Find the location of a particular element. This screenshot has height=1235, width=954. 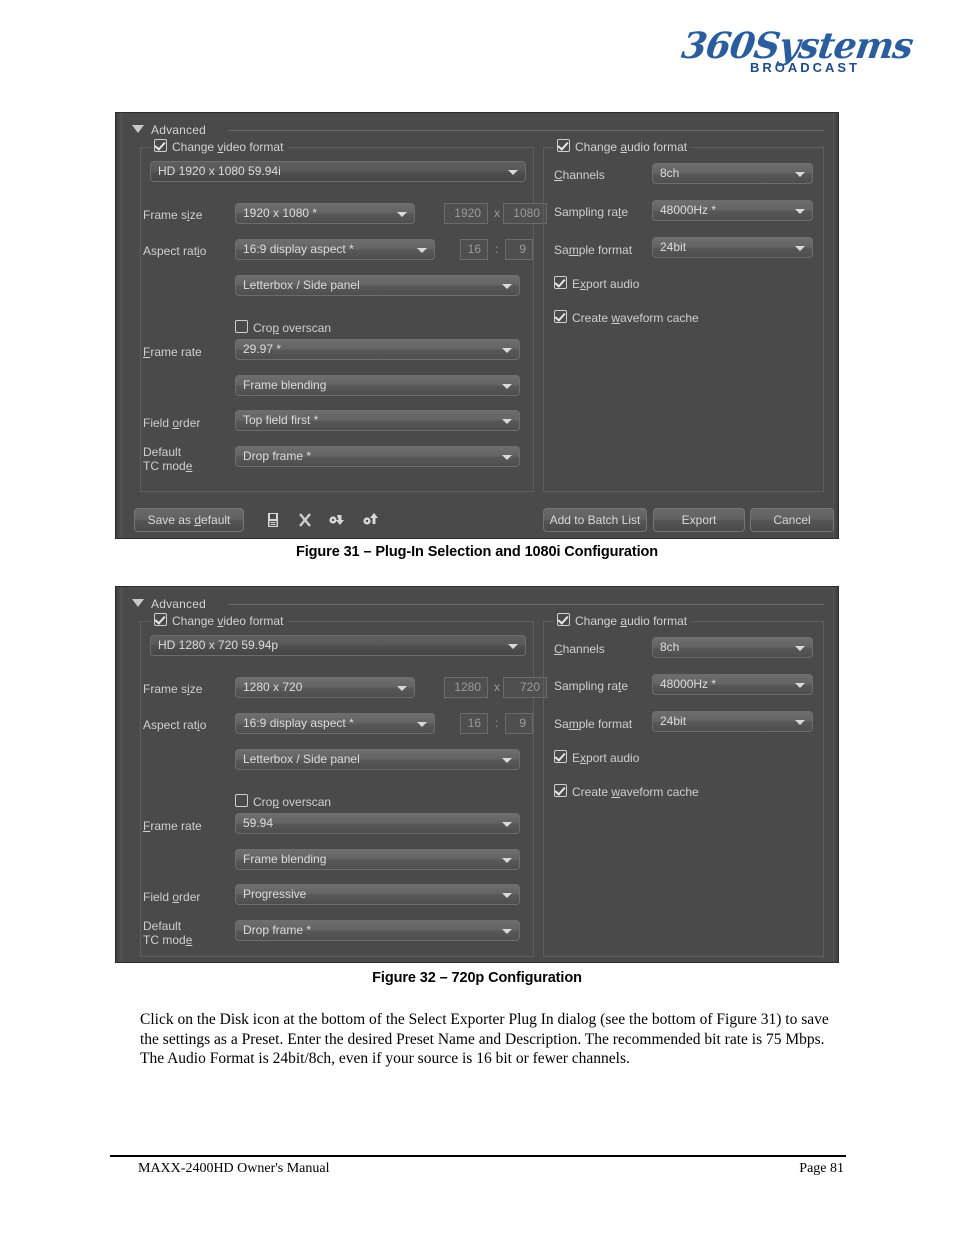

aspect-ratio-label-2: Aspect ratio is located at coordinates (174, 725).